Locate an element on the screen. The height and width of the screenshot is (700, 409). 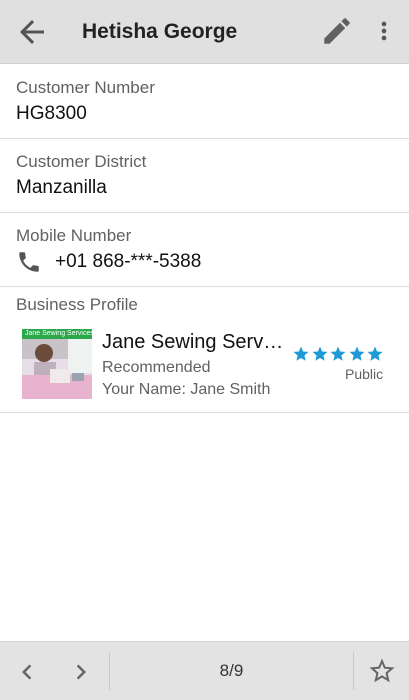
divider is located at coordinates (353, 671).